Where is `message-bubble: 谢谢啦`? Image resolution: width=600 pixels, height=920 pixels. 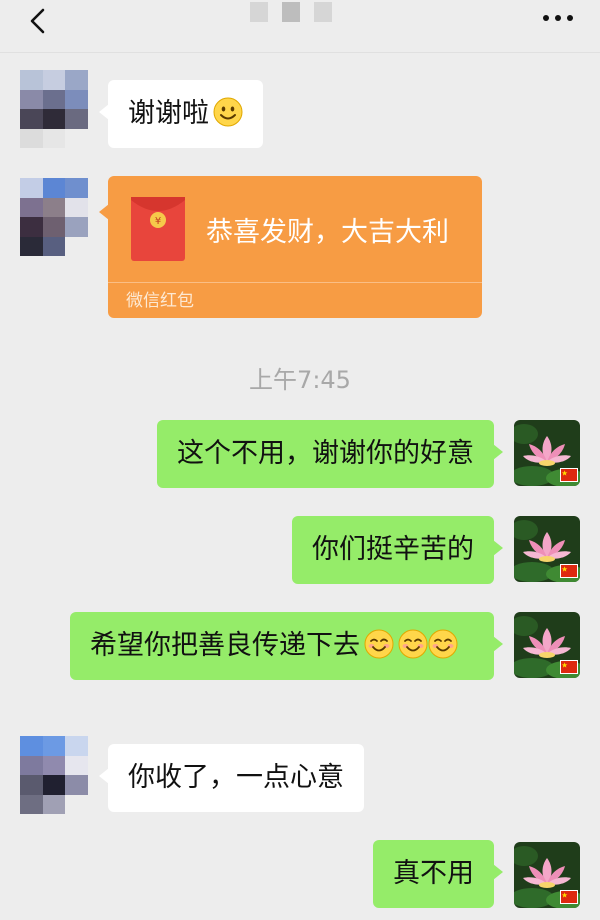
message-bubble: 谢谢啦 is located at coordinates (181, 114).